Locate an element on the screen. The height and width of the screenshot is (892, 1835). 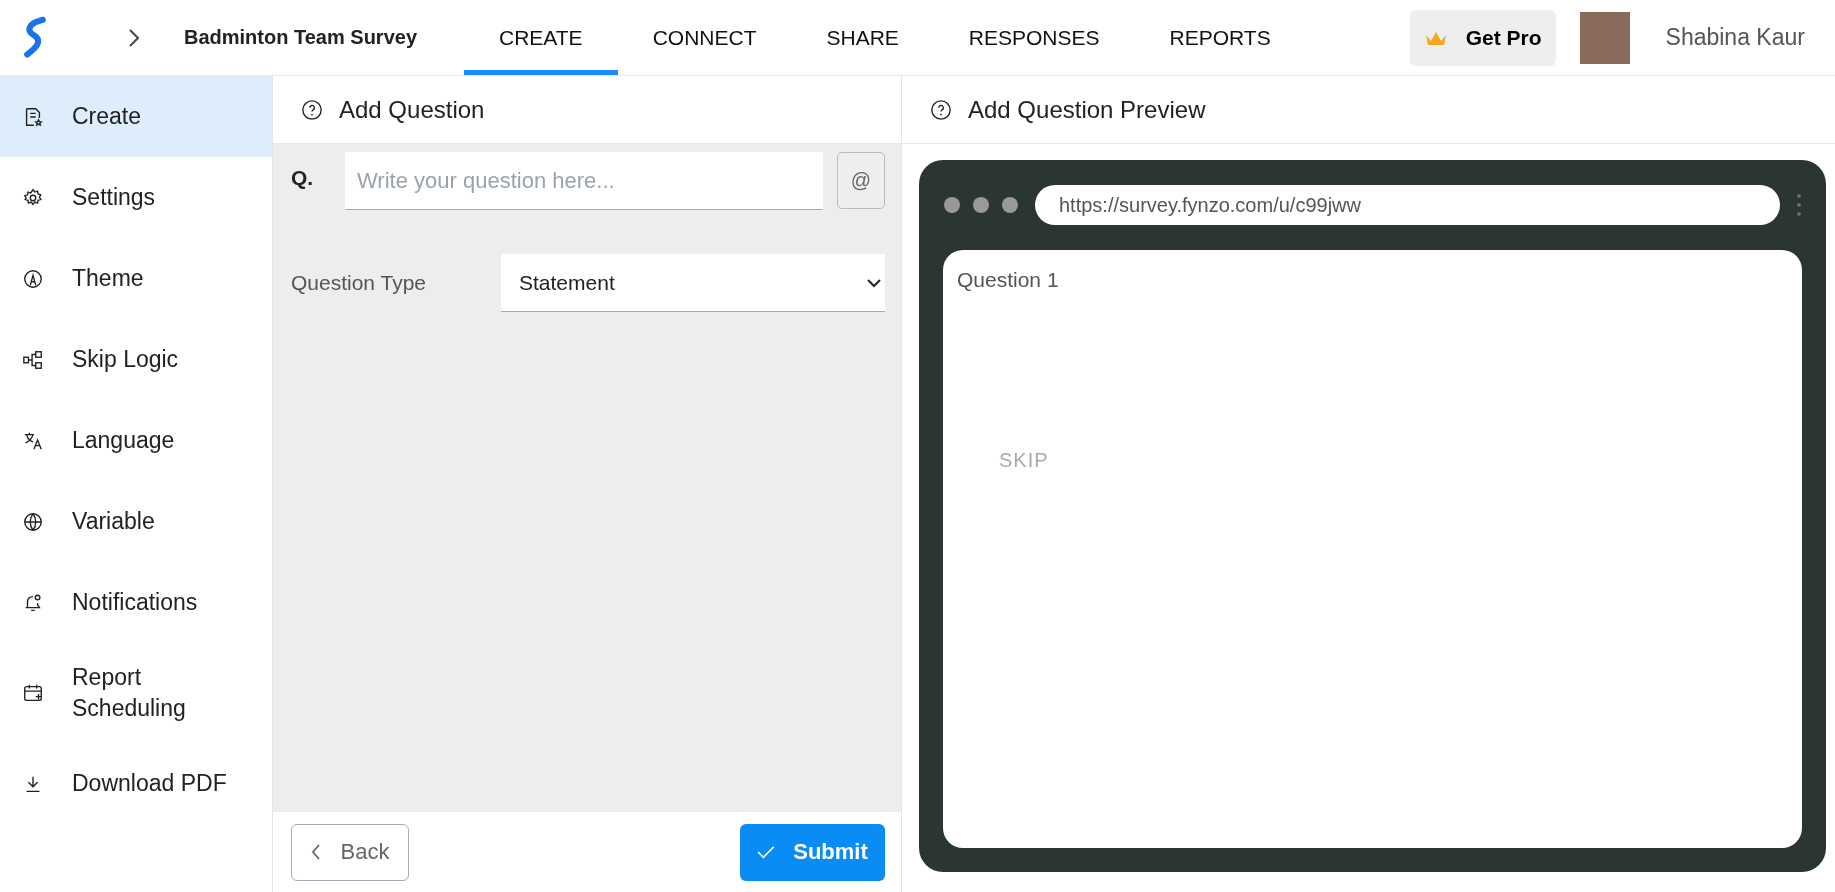
panel-title: Add Question is located at coordinates (412, 109).